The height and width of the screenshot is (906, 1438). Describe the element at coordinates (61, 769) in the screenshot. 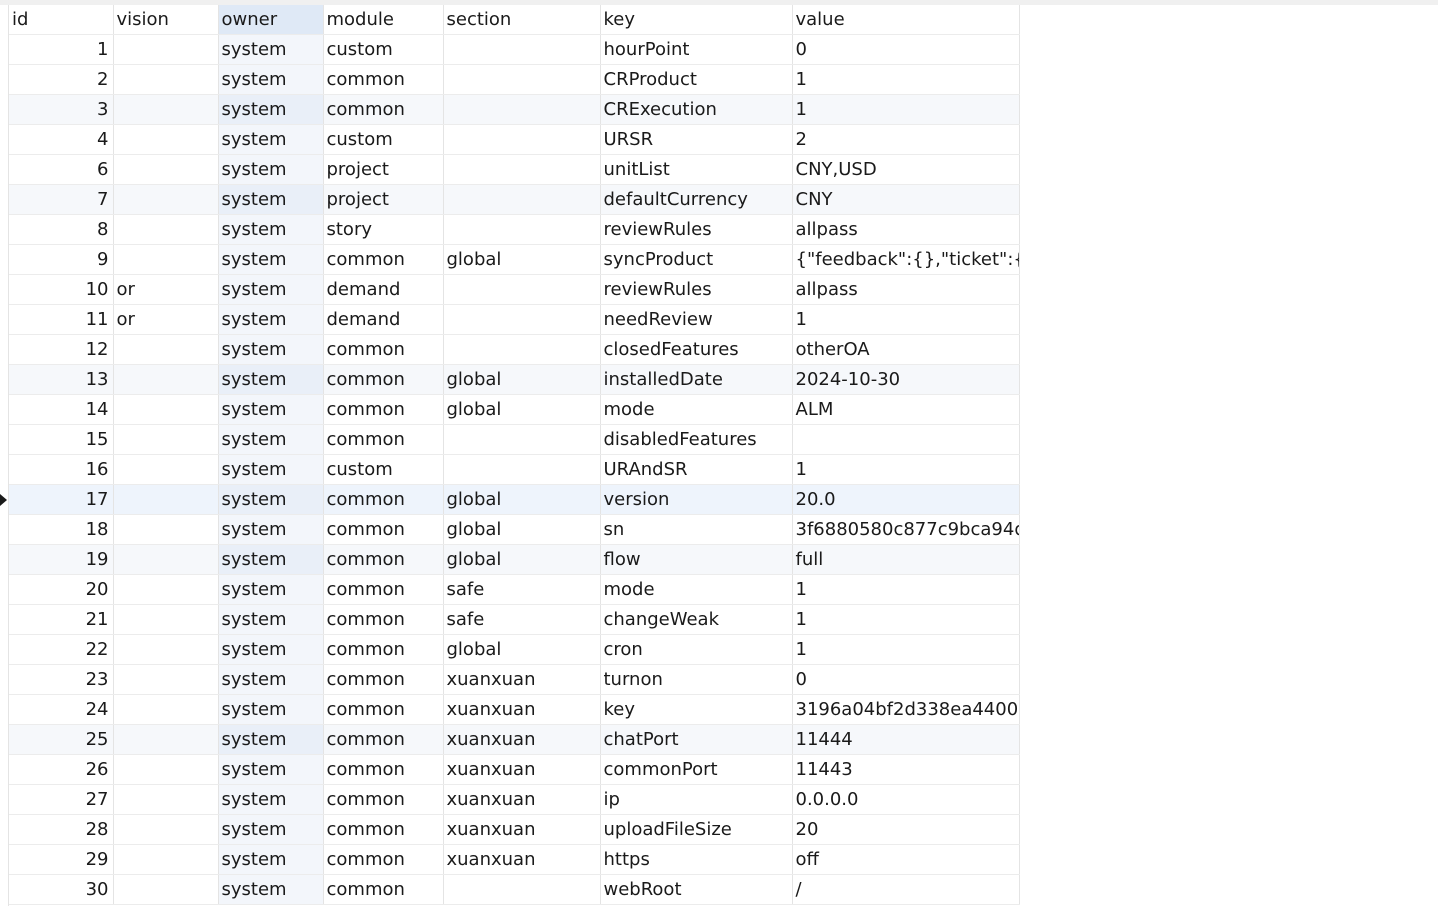

I see `cell-id: 26` at that location.